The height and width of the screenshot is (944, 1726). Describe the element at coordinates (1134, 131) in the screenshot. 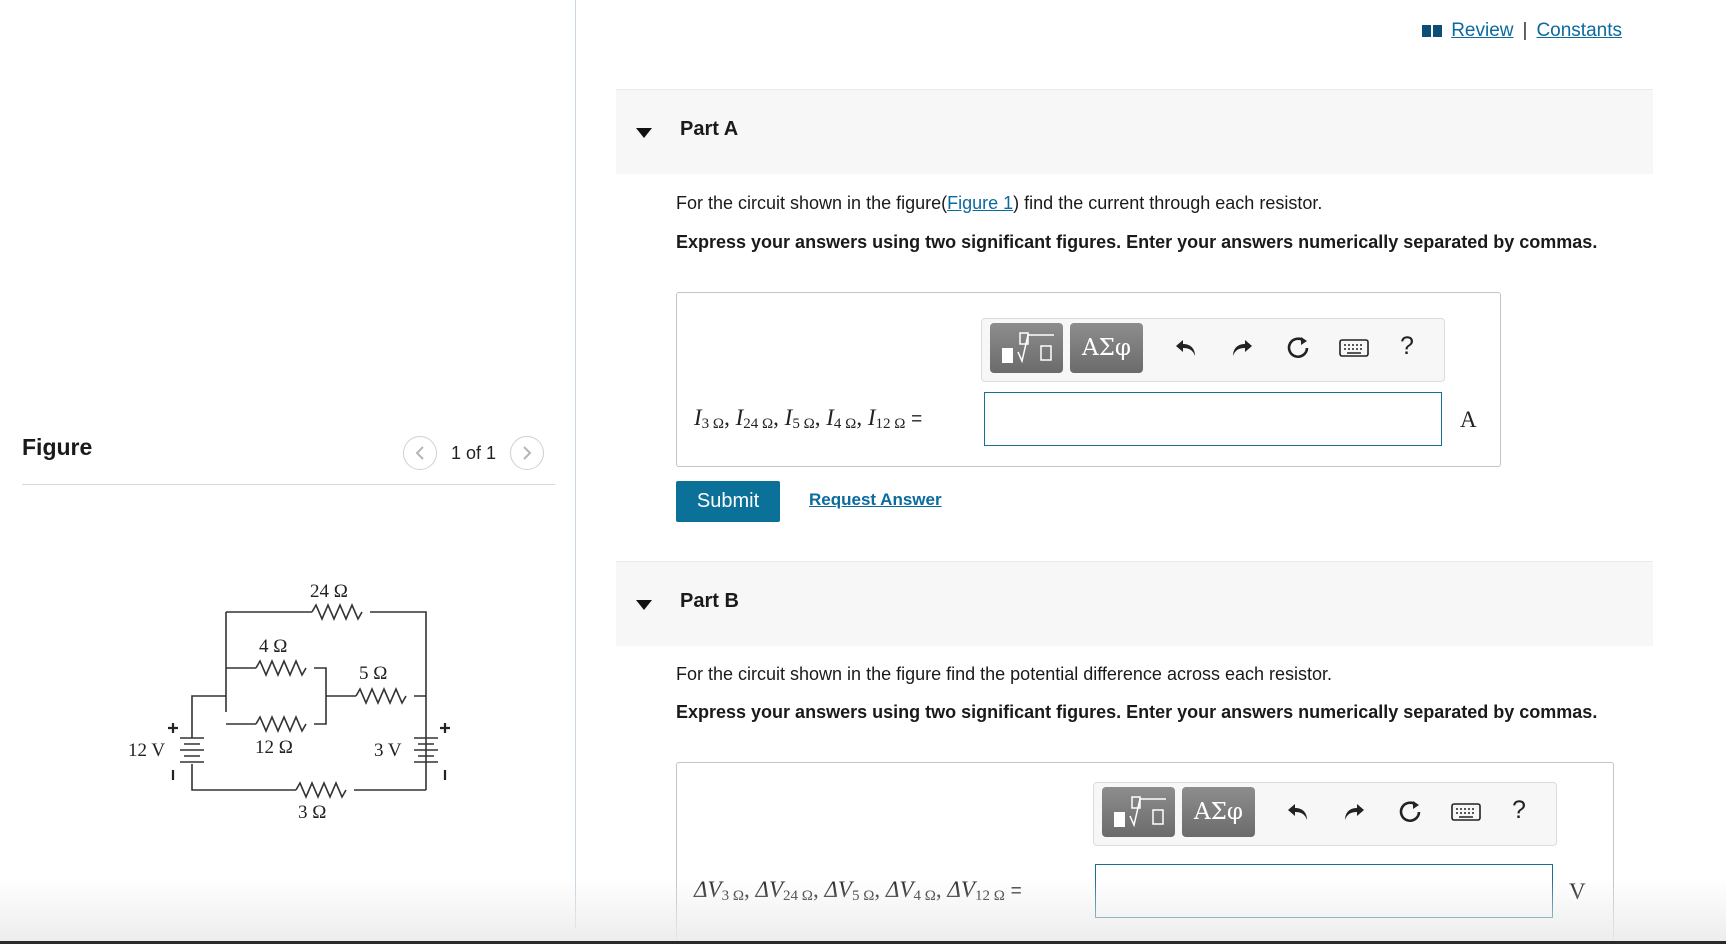

I see `part-a-header: Part A` at that location.